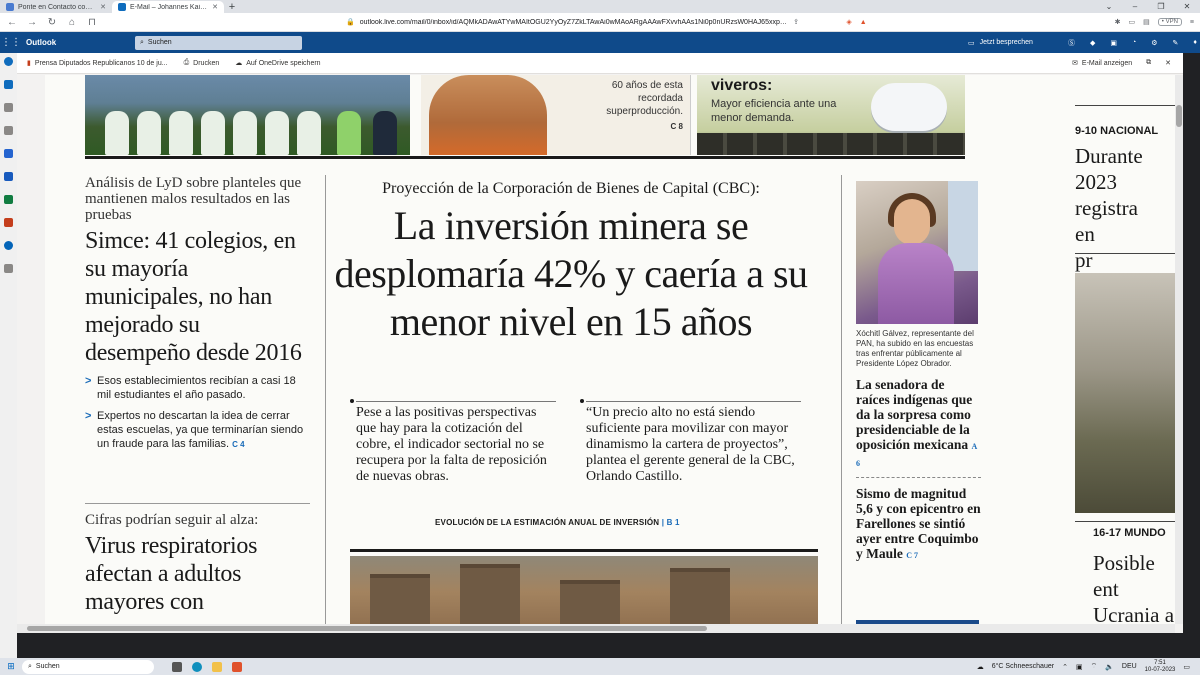 This screenshot has height=675, width=1200. What do you see at coordinates (590, 602) in the screenshot?
I see `building-shape` at bounding box center [590, 602].